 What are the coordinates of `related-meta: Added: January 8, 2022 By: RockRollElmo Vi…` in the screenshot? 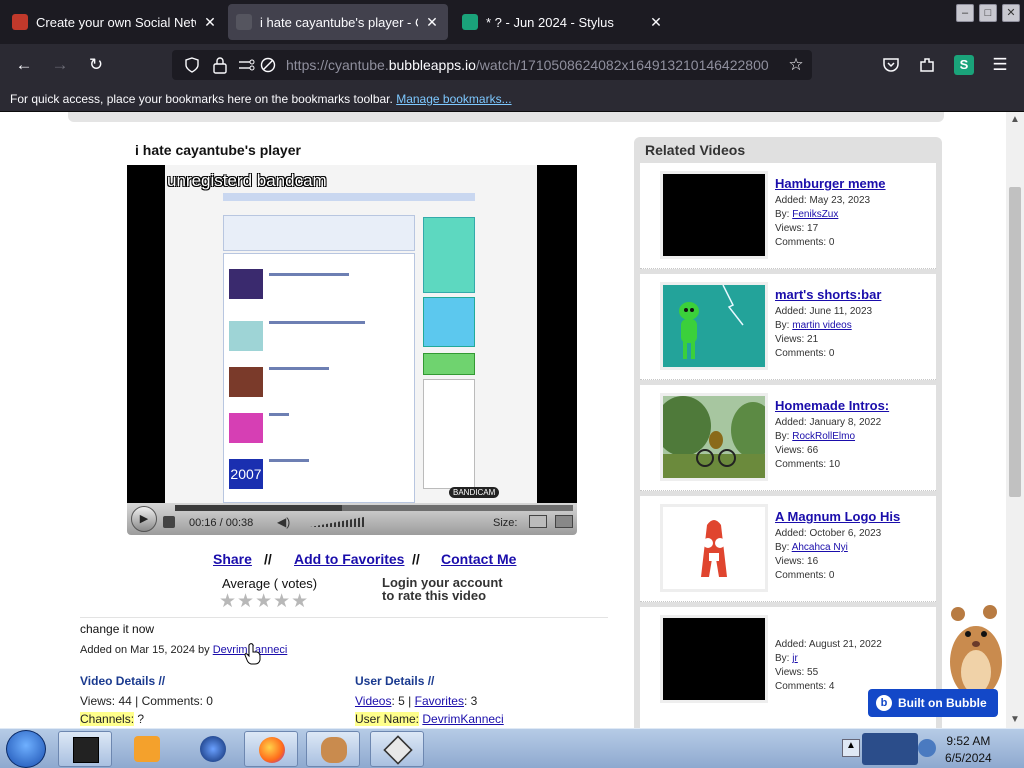 It's located at (828, 443).